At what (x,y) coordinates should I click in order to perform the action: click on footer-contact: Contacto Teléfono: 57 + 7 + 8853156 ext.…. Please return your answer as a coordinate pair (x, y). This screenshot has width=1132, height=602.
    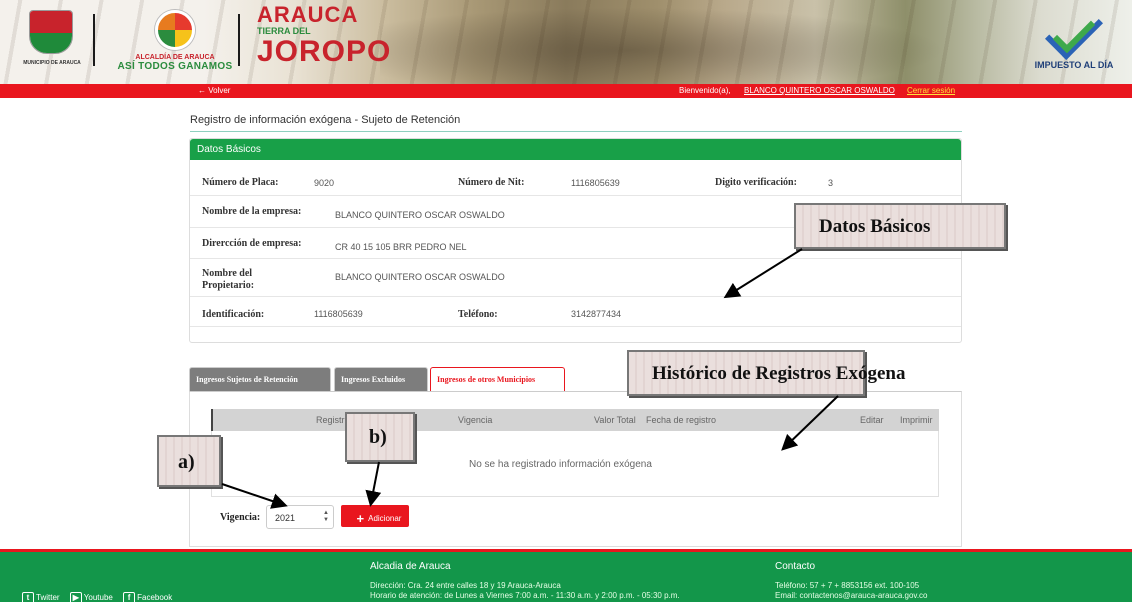
    Looking at the image, I should click on (851, 581).